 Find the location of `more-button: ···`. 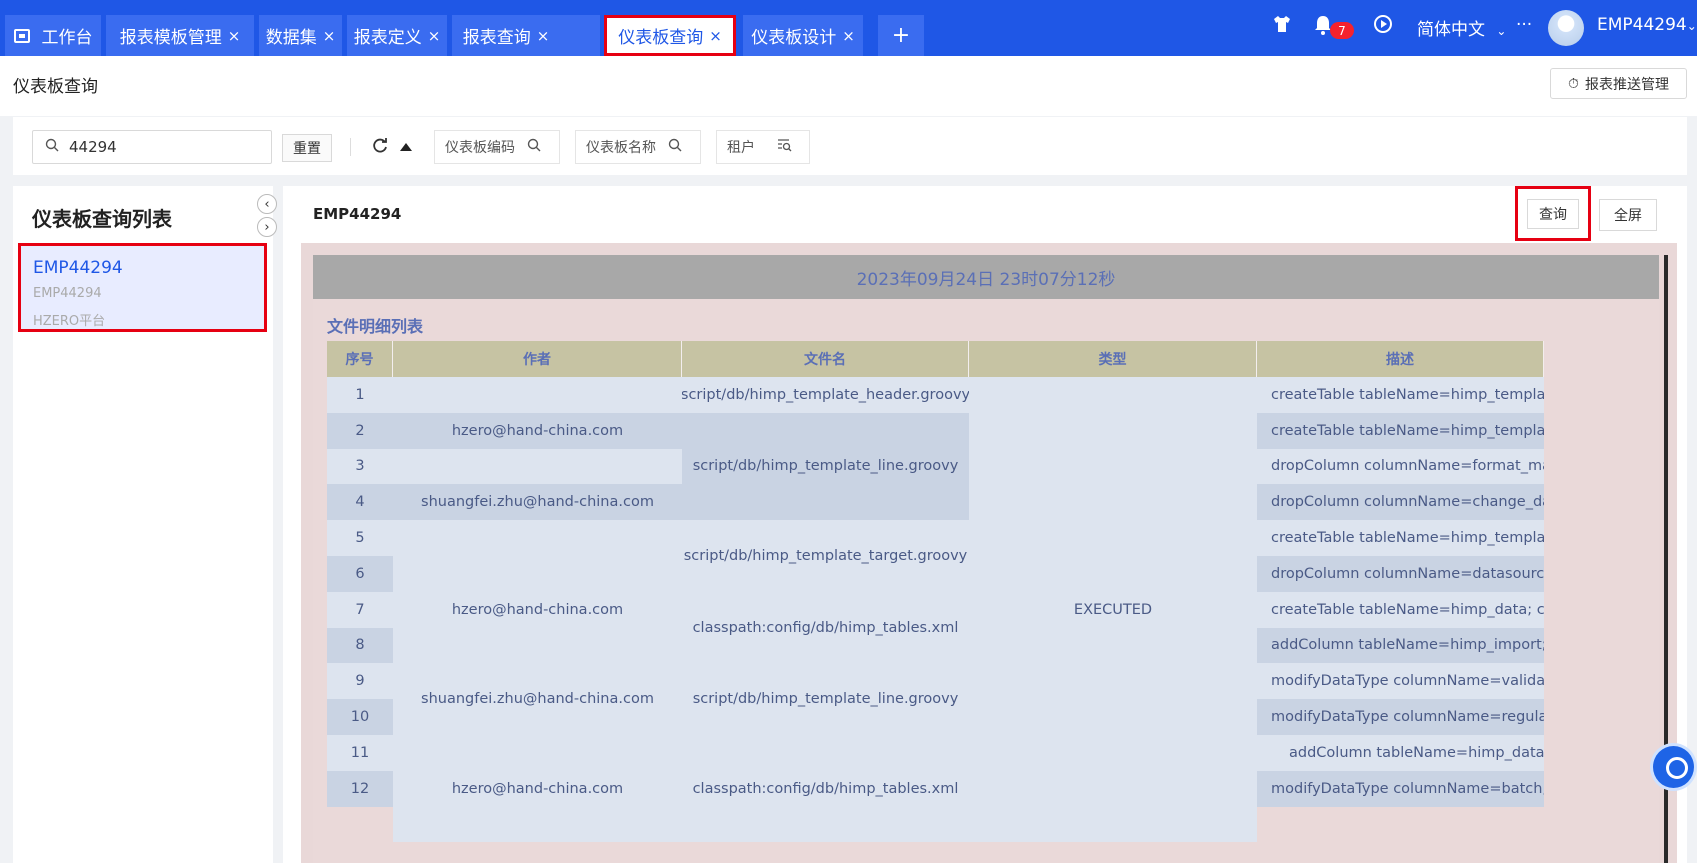

more-button: ··· is located at coordinates (1524, 25).